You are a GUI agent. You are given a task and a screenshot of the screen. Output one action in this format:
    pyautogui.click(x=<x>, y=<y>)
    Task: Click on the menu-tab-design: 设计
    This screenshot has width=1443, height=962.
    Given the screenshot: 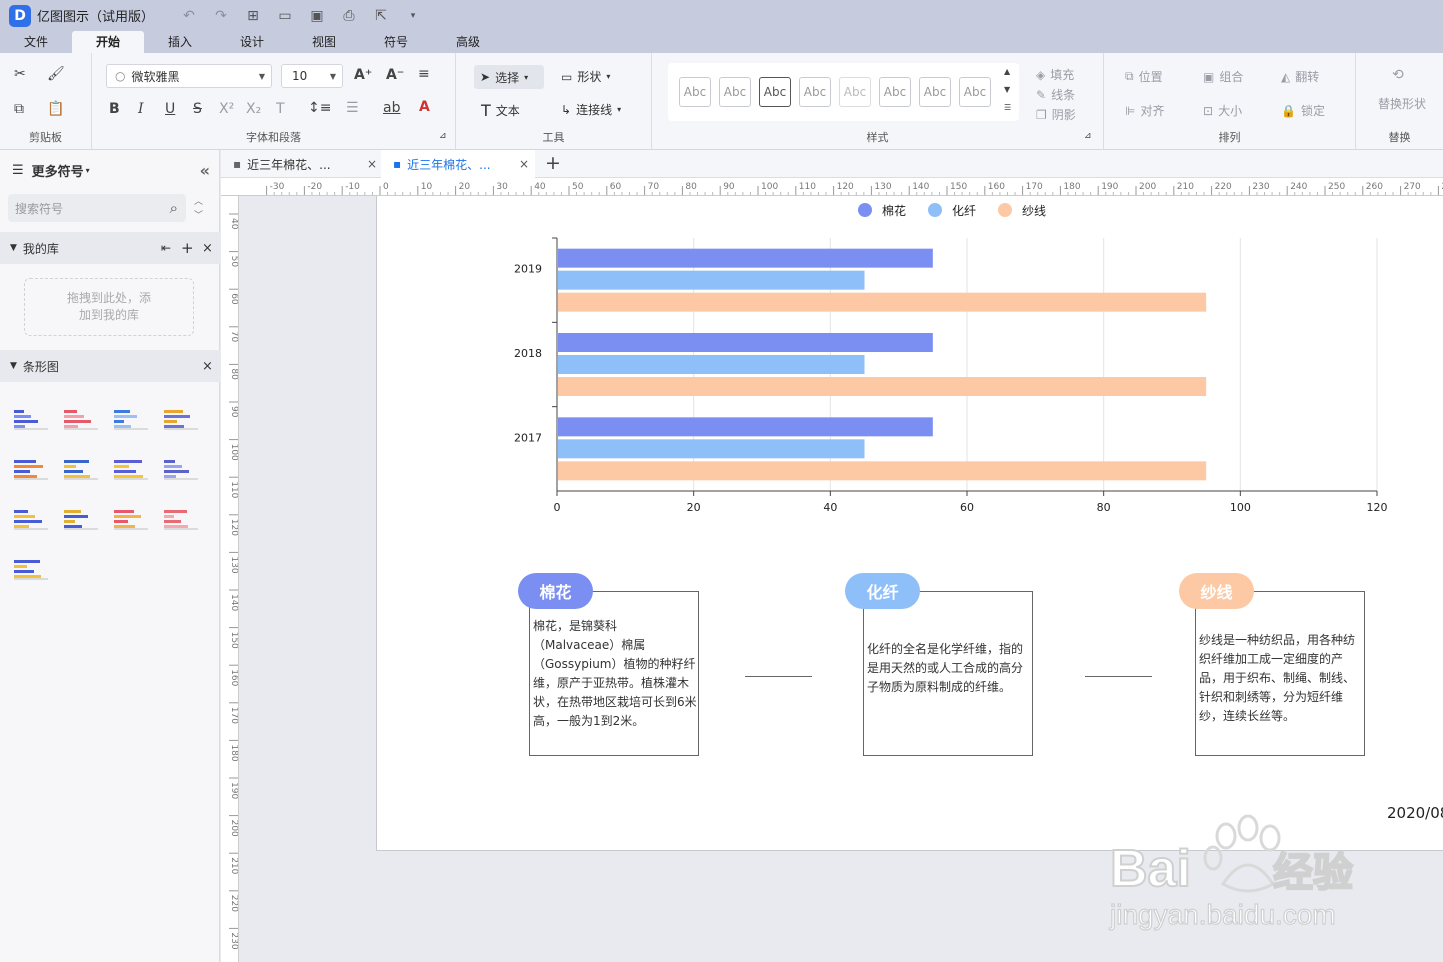 What is the action you would take?
    pyautogui.click(x=252, y=42)
    